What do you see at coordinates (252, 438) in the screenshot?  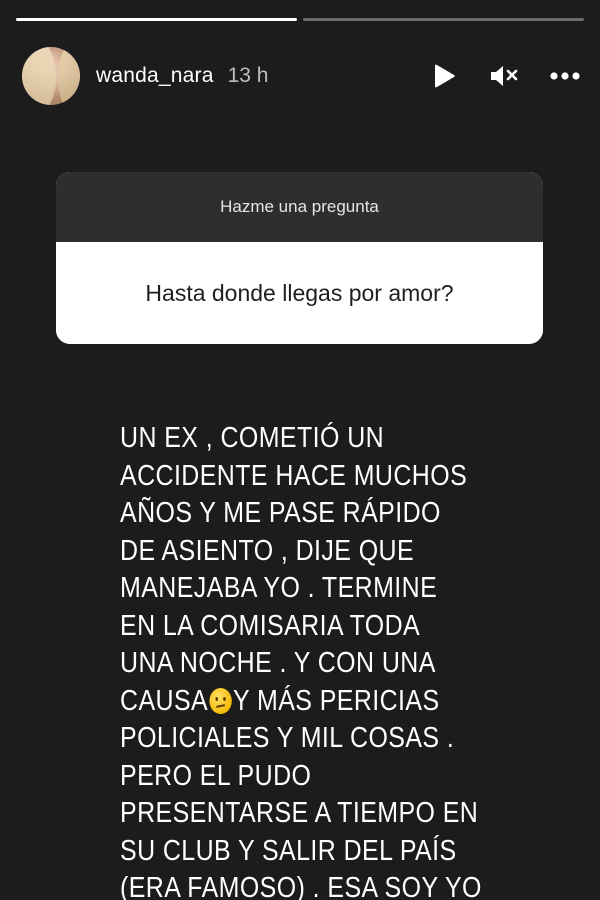 I see `answer-line: UN EX , COMETIÓ UN` at bounding box center [252, 438].